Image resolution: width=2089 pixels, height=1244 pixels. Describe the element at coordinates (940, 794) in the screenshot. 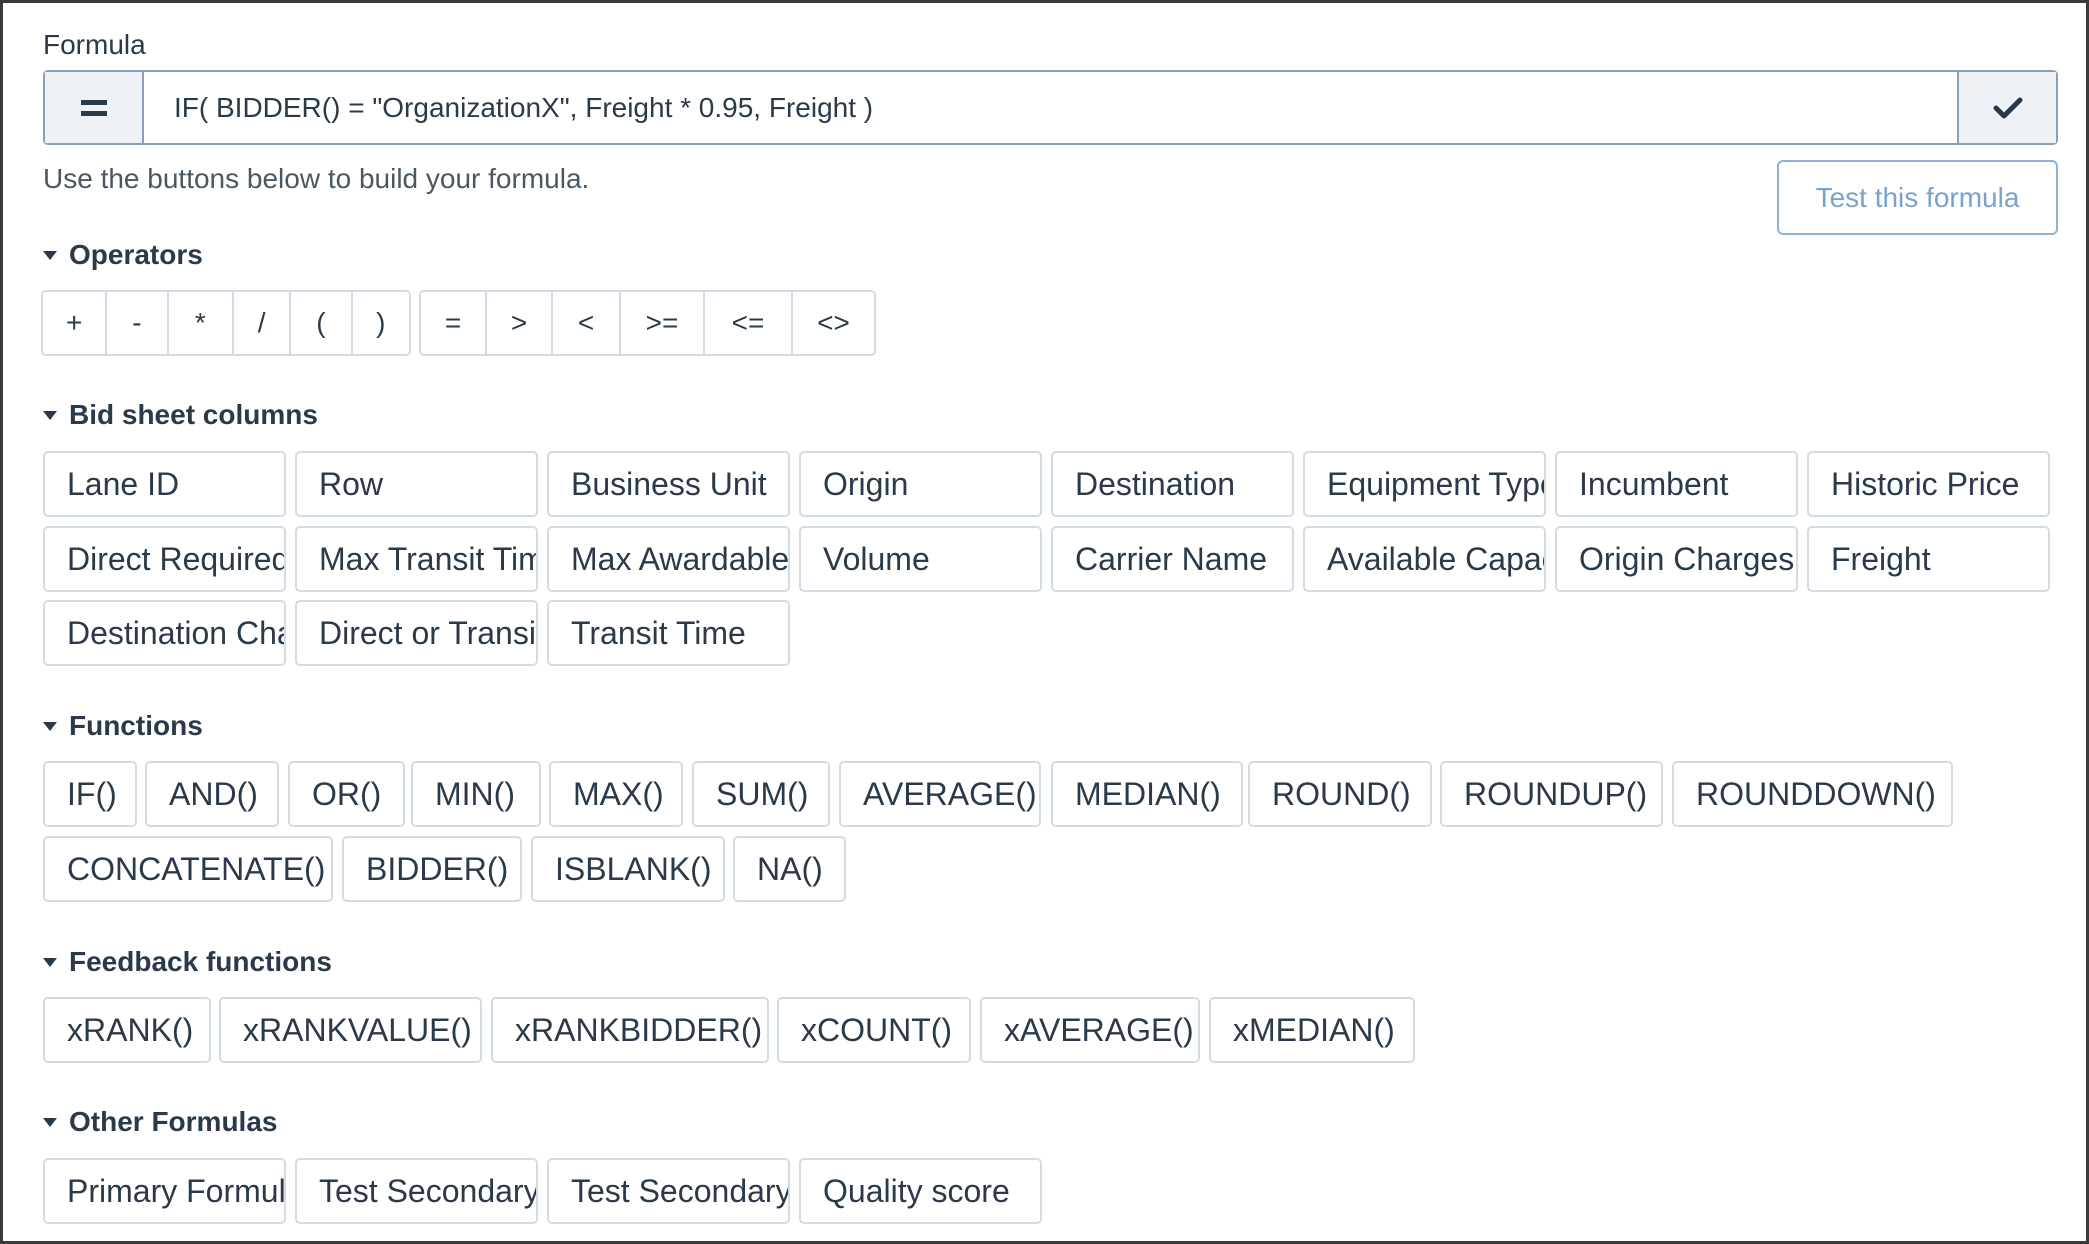

I see `function-chip: AVERAGE()` at that location.